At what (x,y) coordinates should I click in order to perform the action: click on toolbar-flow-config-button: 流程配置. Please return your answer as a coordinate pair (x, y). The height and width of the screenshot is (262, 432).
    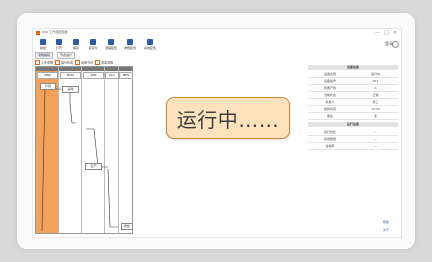
    Looking at the image, I should click on (111, 45).